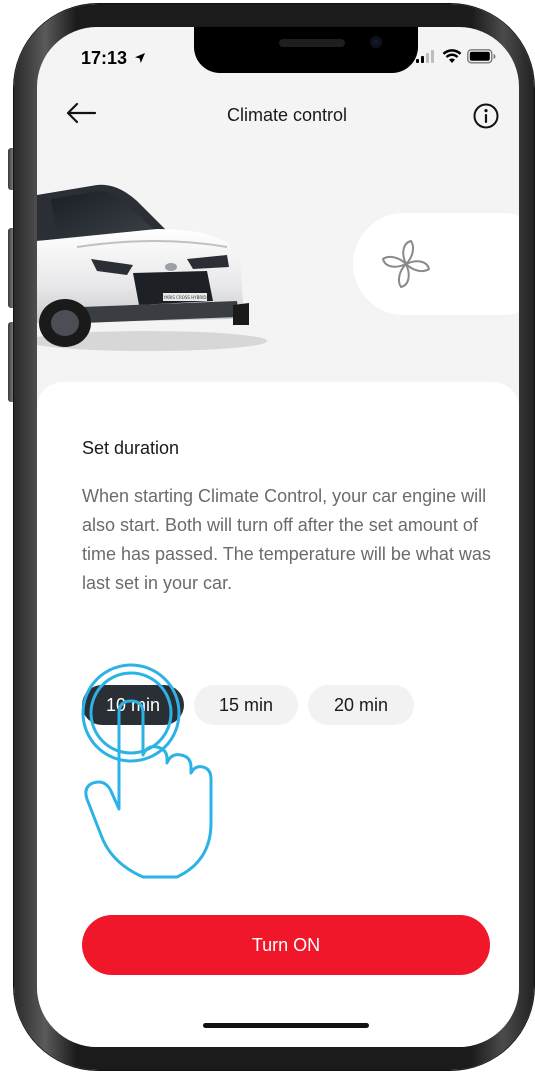 The height and width of the screenshot is (1076, 535). I want to click on info-button, so click(486, 116).